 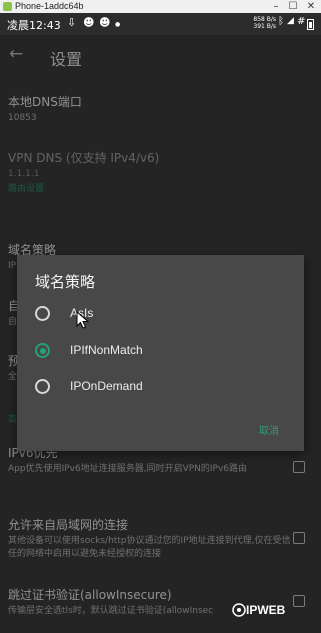 What do you see at coordinates (7, 6) in the screenshot?
I see `app-icon` at bounding box center [7, 6].